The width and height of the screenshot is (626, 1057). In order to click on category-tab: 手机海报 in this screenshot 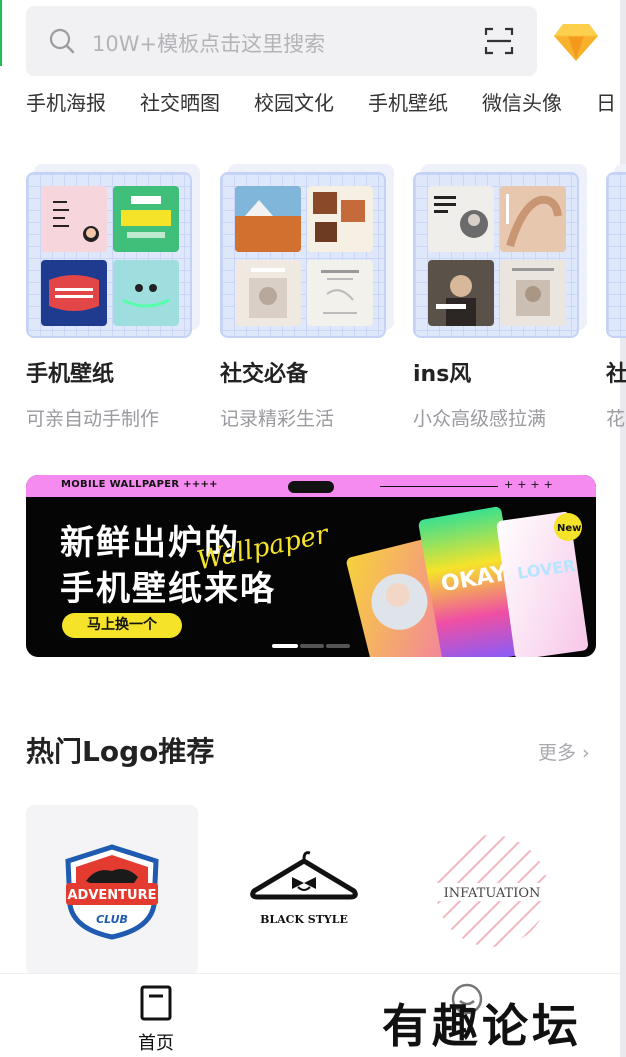, I will do `click(66, 103)`.